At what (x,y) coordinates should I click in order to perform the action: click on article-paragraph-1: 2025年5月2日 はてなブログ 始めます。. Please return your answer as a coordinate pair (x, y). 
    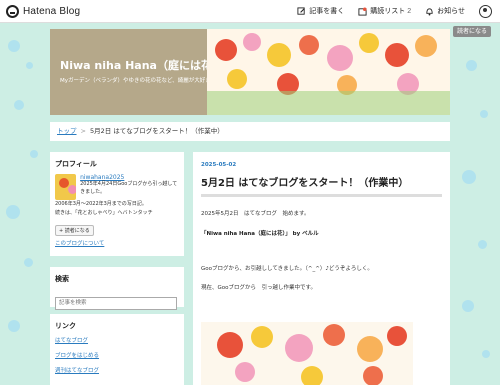
    Looking at the image, I should click on (255, 214).